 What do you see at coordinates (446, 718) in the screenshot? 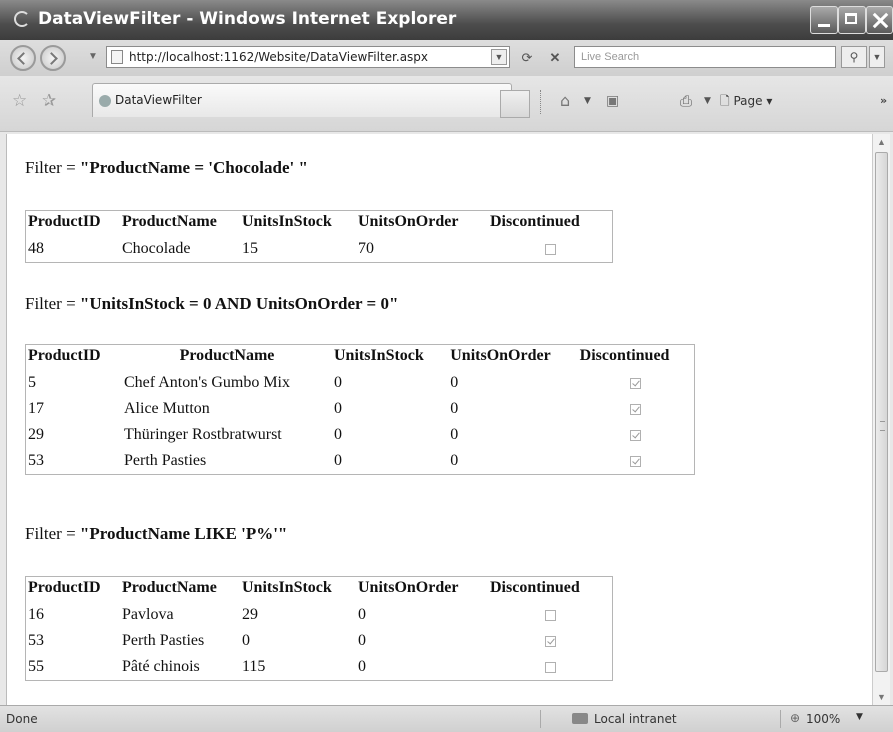
I see `status-bar: Done Local intranet ⊕ 100% ▼` at bounding box center [446, 718].